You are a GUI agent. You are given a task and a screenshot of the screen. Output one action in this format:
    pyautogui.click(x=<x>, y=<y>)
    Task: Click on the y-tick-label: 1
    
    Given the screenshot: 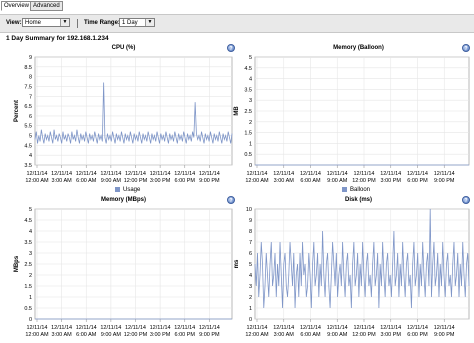 What is the action you would take?
    pyautogui.click(x=250, y=309)
    